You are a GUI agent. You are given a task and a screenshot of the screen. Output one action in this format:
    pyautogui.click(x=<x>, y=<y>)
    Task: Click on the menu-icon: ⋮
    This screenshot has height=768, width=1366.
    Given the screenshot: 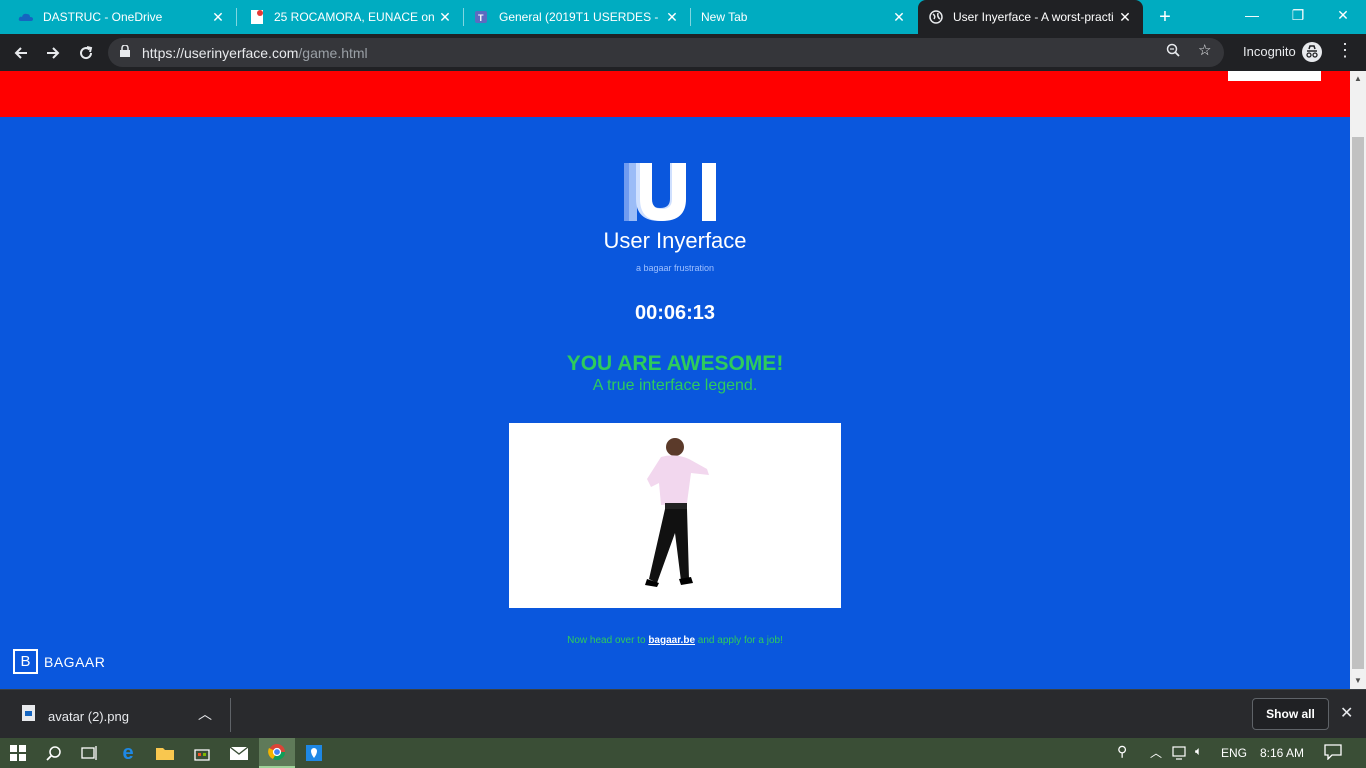 What is the action you would take?
    pyautogui.click(x=1345, y=50)
    